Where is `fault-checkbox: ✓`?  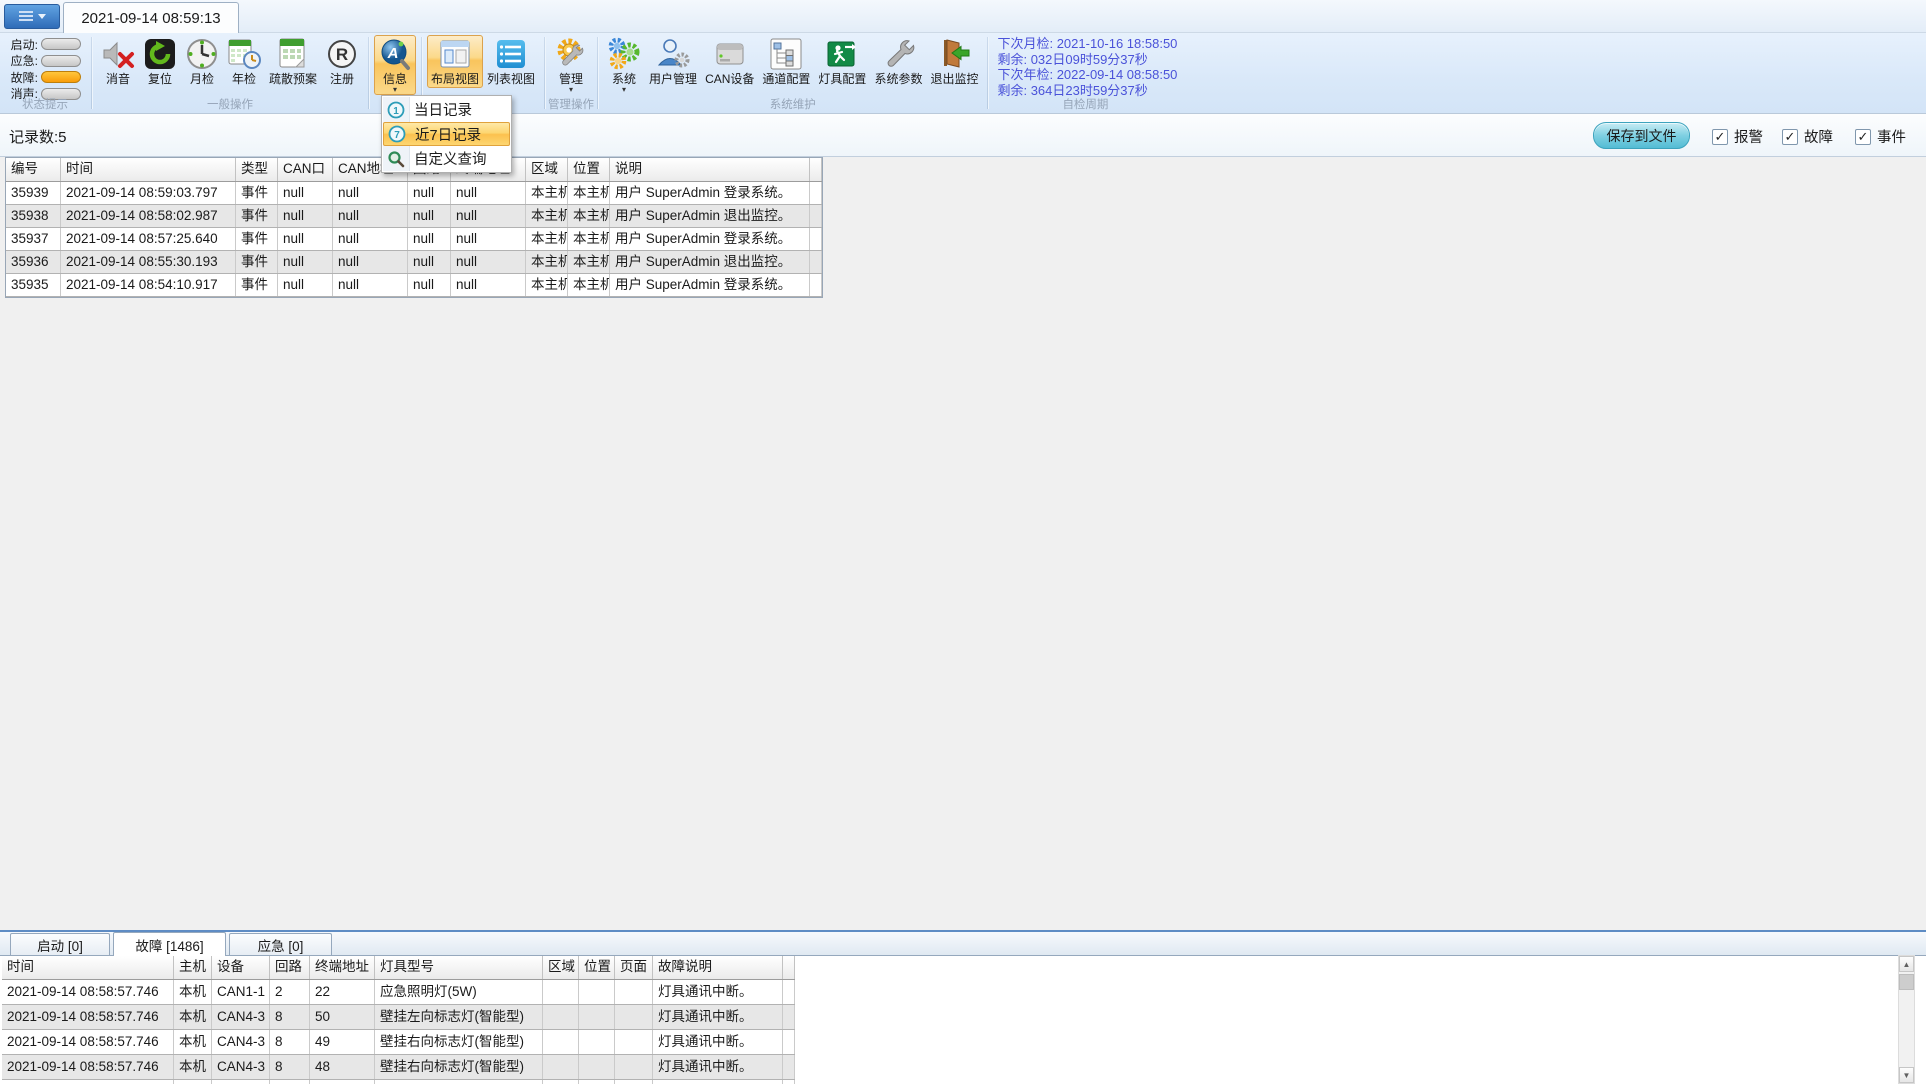 fault-checkbox: ✓ is located at coordinates (1790, 136).